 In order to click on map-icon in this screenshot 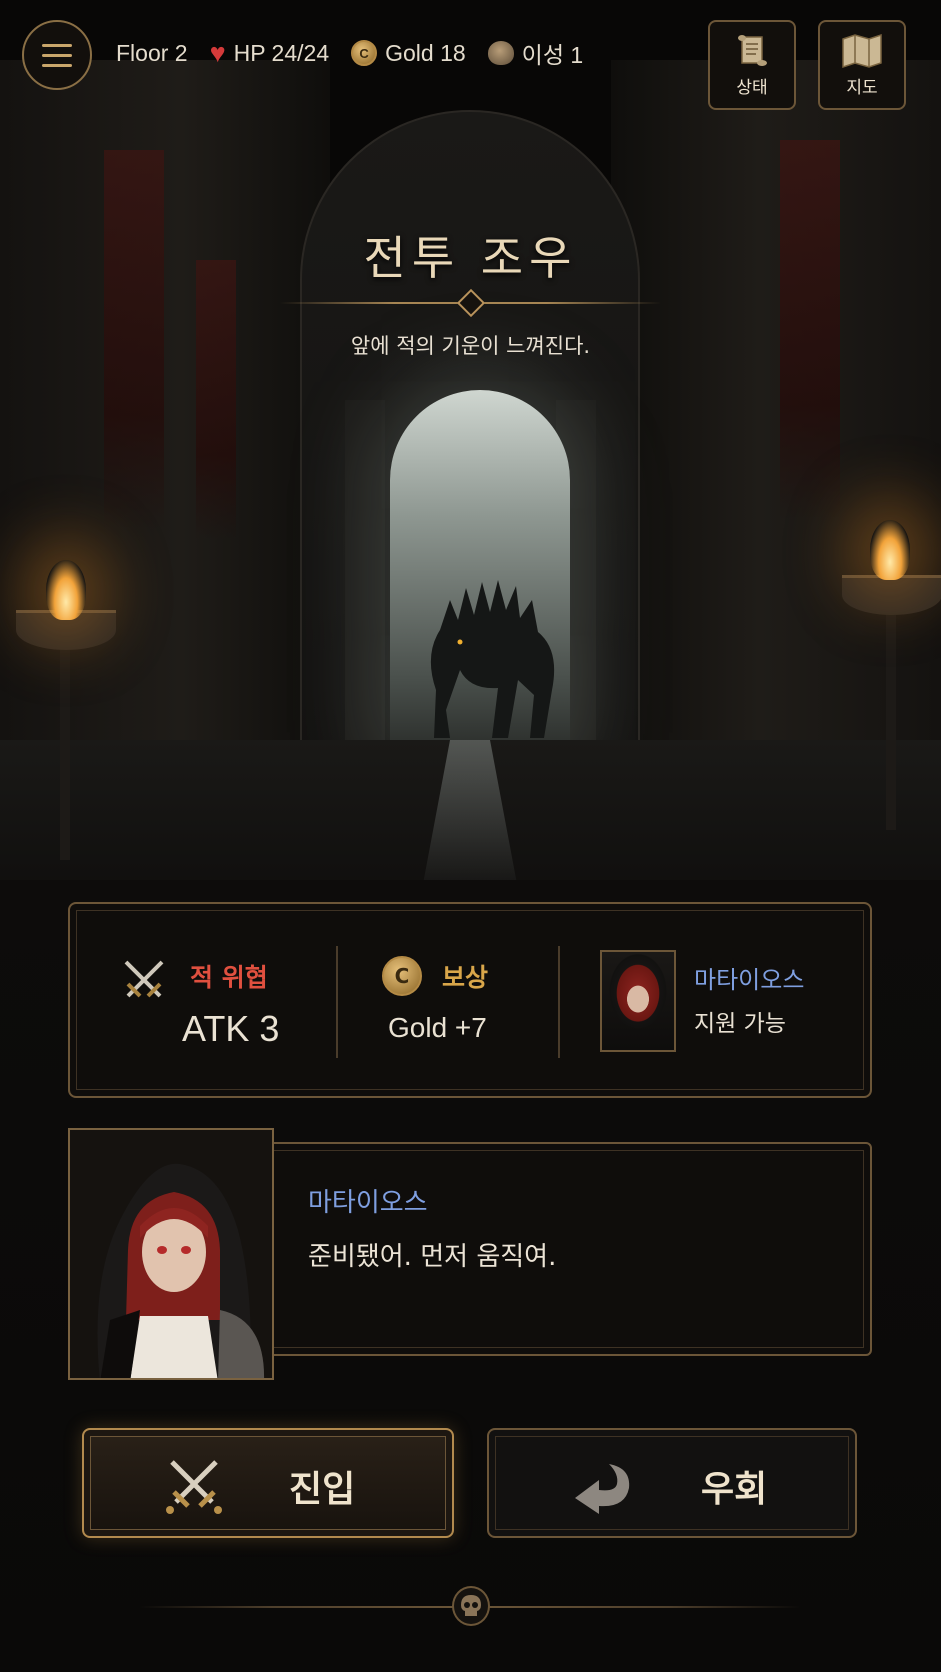, I will do `click(862, 50)`.